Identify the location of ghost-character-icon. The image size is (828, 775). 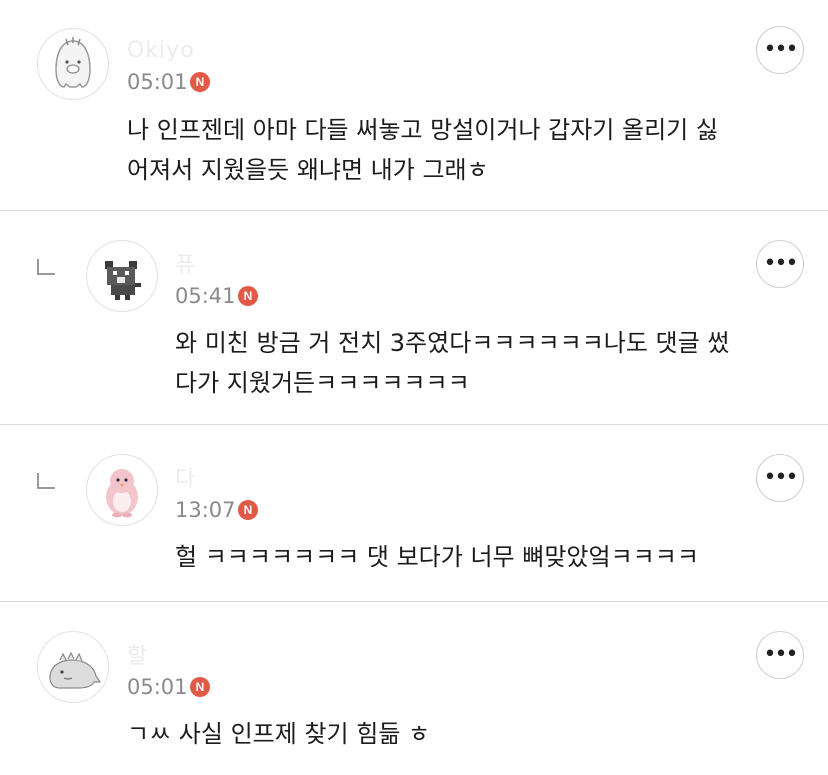
(73, 62).